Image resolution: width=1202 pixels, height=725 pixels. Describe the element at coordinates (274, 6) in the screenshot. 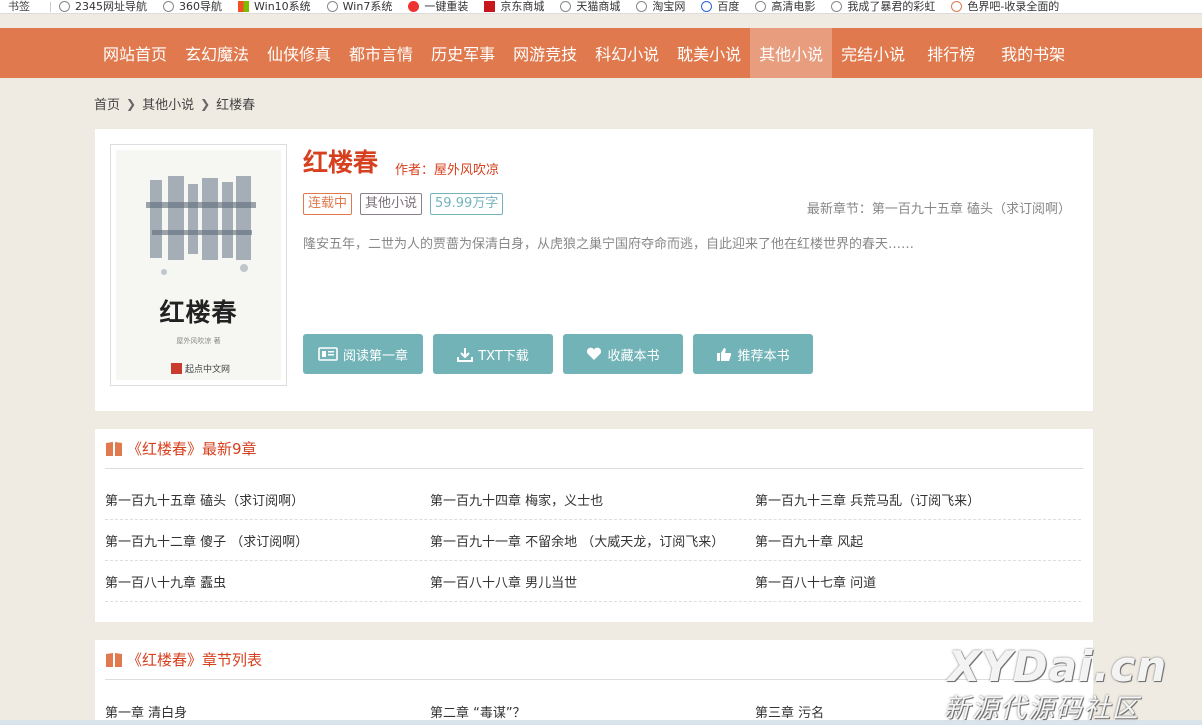

I see `bookmark-item: Win10系统` at that location.